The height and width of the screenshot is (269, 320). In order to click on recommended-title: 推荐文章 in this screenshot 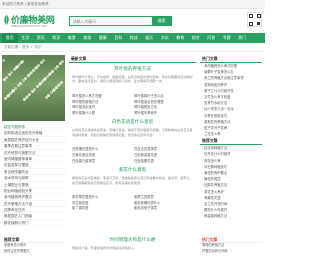, I will do `click(231, 141)`.